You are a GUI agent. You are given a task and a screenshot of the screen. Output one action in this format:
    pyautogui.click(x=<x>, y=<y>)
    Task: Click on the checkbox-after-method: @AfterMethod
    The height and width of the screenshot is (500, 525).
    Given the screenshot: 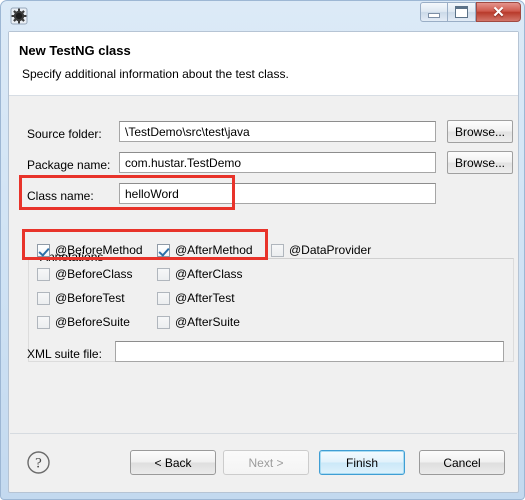 What is the action you would take?
    pyautogui.click(x=205, y=250)
    